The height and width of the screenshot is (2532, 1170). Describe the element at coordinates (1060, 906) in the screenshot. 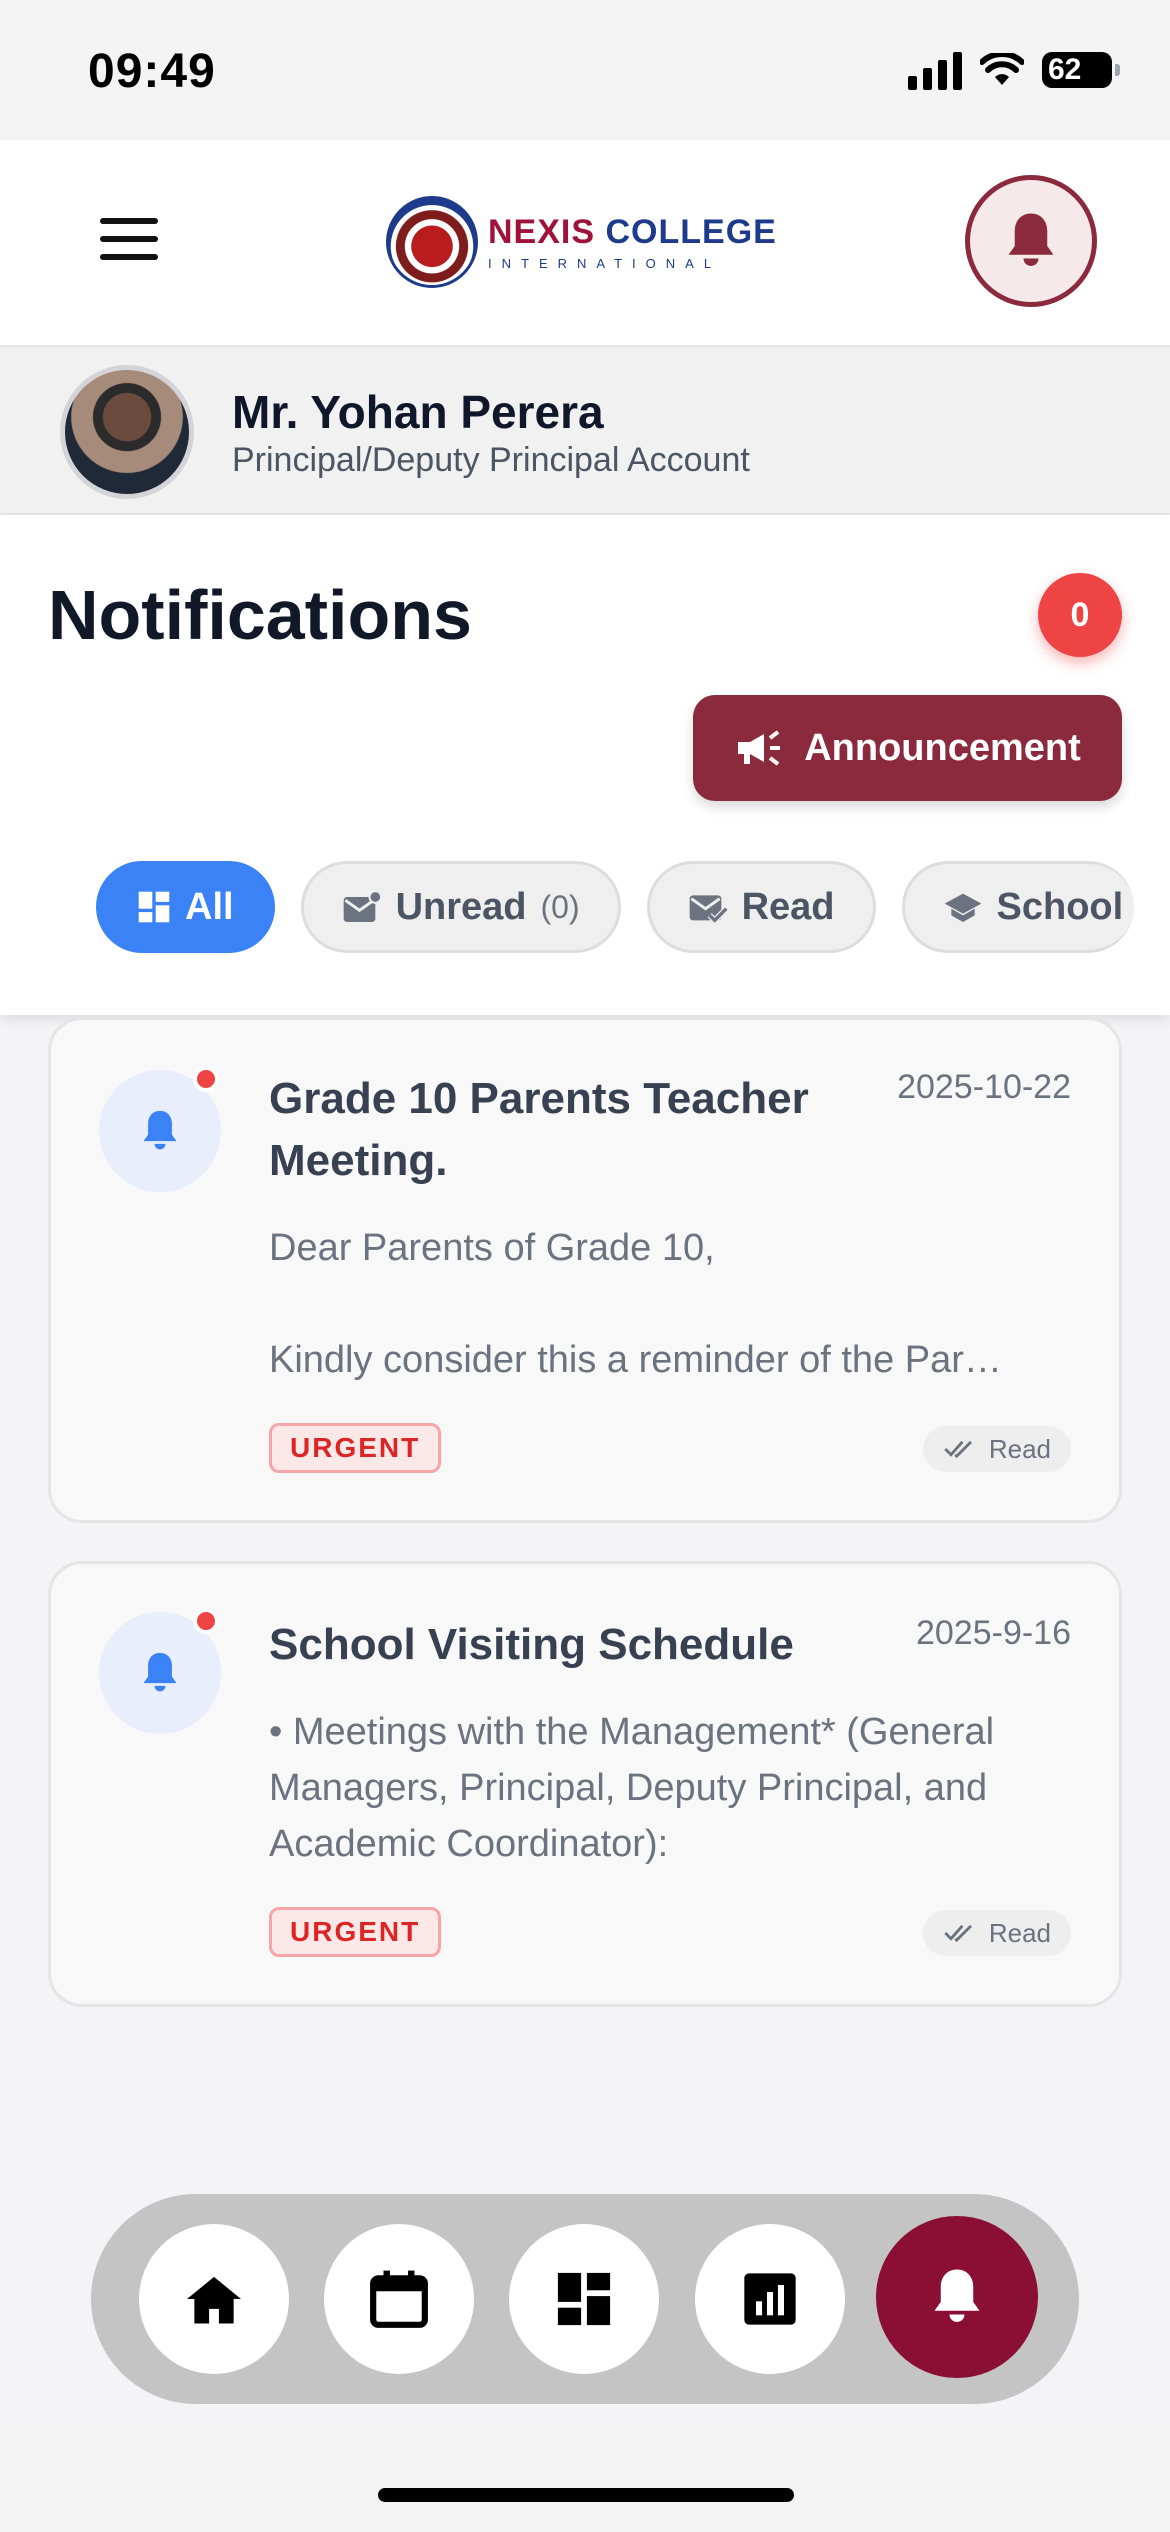

I see `tab-school-label: School` at that location.